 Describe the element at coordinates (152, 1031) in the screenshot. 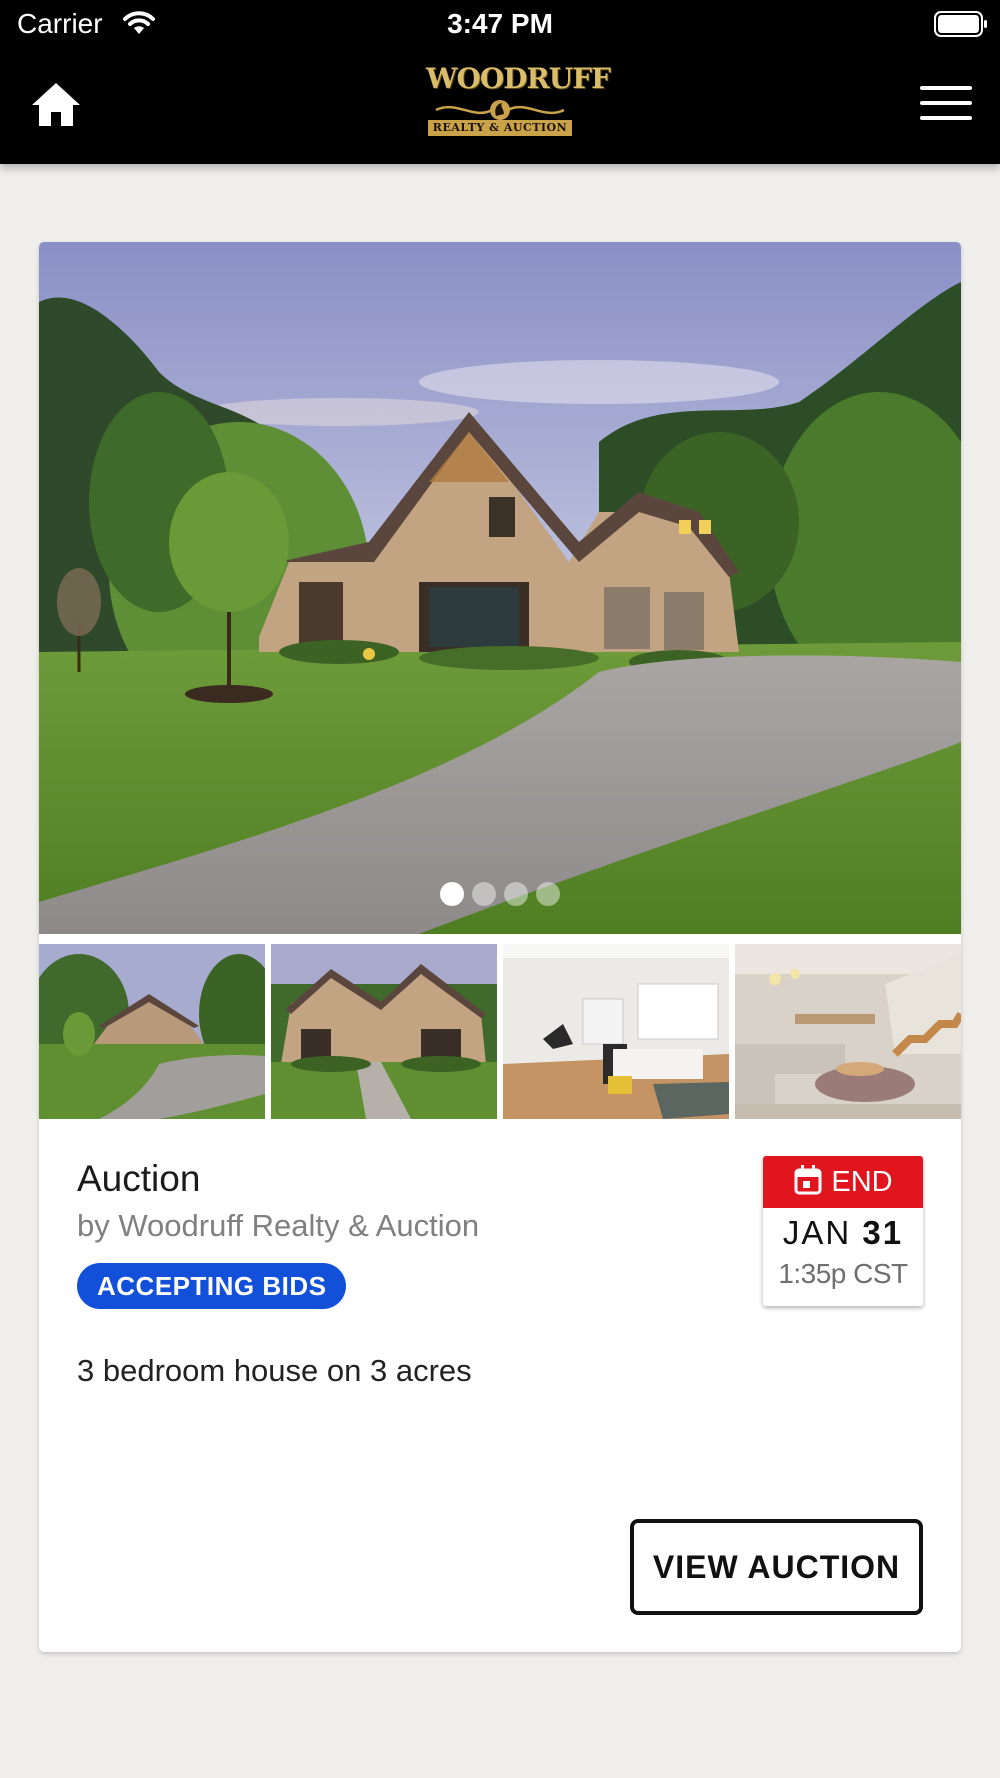

I see `thumbnail-house-exterior` at that location.